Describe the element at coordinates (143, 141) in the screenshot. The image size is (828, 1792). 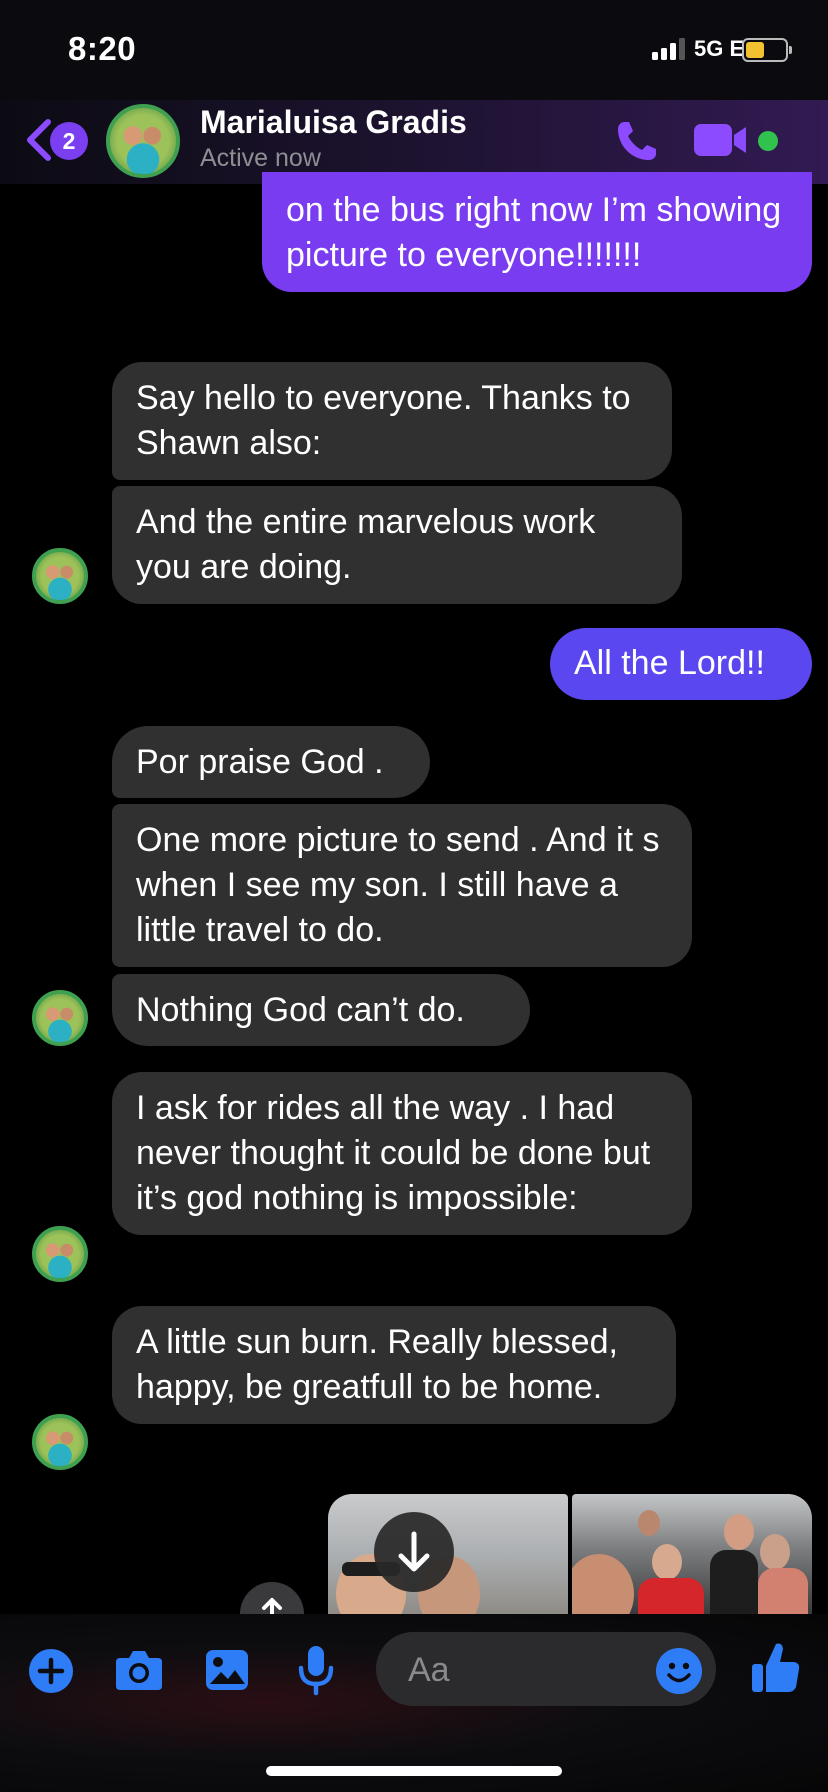
I see `contact-avatar` at that location.